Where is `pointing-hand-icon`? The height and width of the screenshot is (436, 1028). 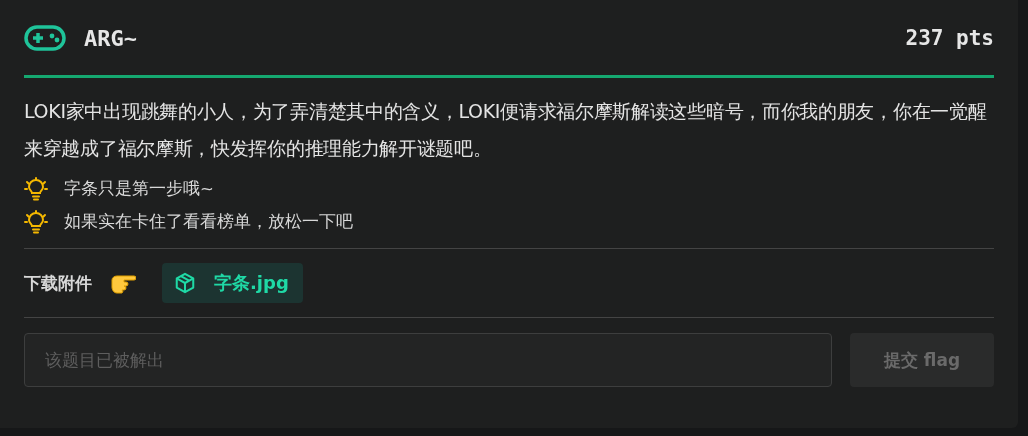 pointing-hand-icon is located at coordinates (123, 283).